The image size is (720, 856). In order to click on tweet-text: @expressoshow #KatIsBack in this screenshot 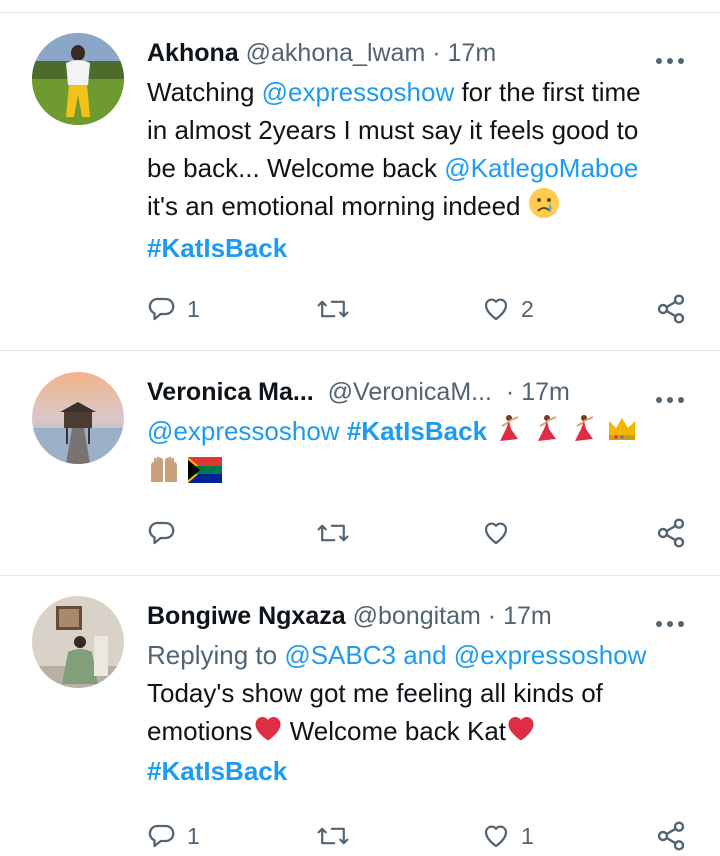, I will do `click(417, 451)`.